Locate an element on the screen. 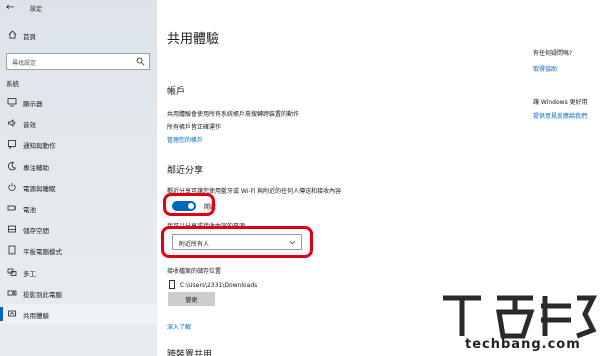 The height and width of the screenshot is (356, 600). sidebar-item-label: 電源與睡眠 is located at coordinates (39, 188).